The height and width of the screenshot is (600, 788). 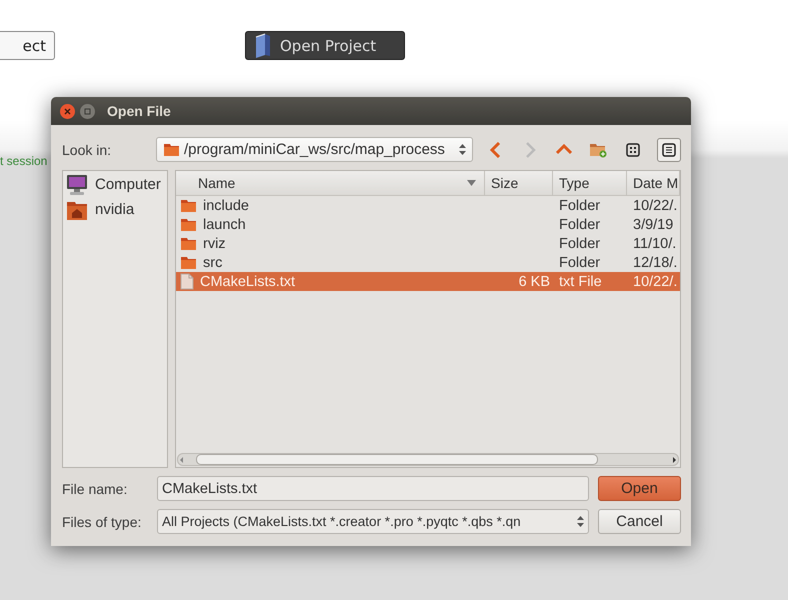 What do you see at coordinates (325, 45) in the screenshot?
I see `open-project-button: Open Project` at bounding box center [325, 45].